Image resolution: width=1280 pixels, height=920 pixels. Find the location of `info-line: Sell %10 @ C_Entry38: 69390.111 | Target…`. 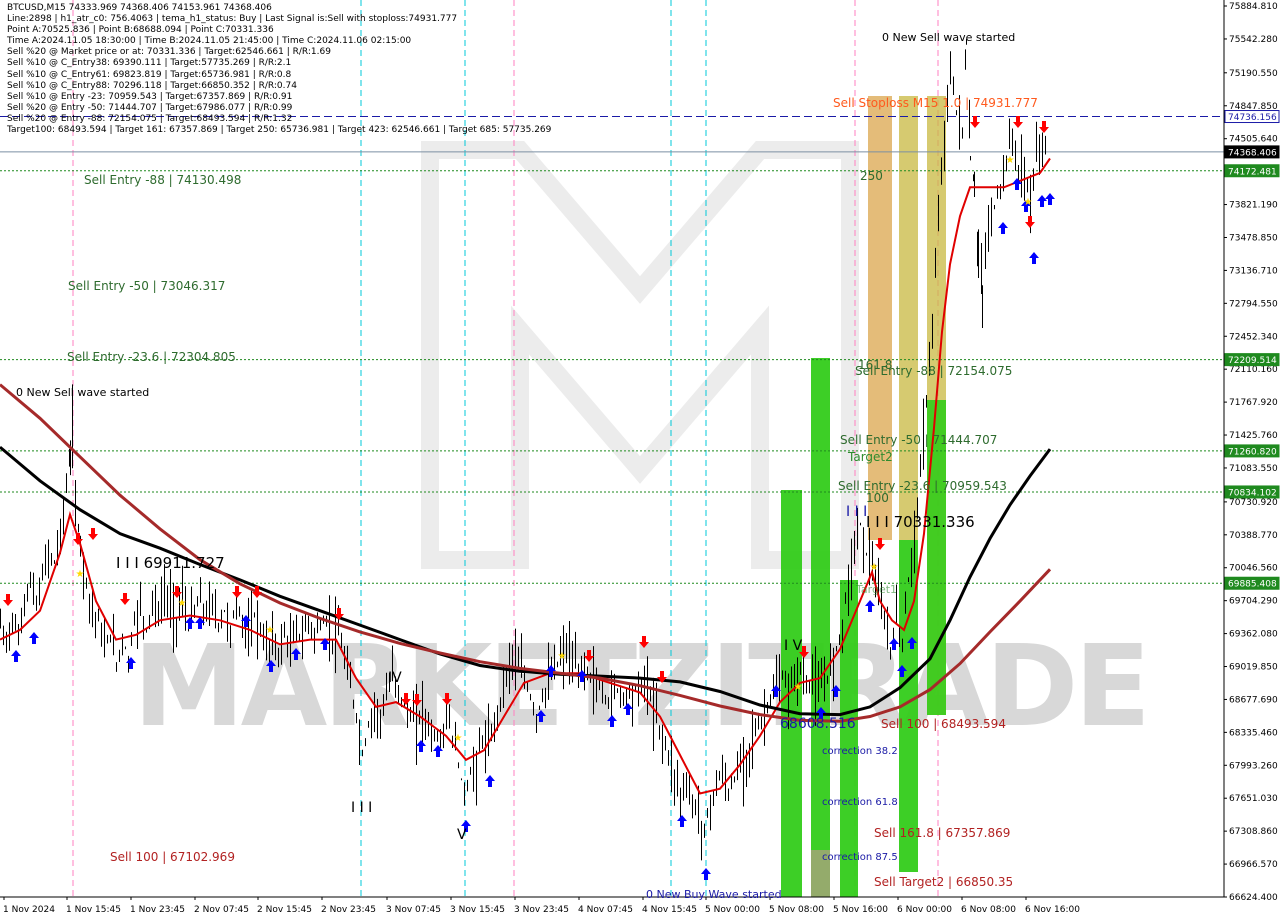

info-line: Sell %10 @ C_Entry38: 69390.111 | Target… is located at coordinates (149, 63).